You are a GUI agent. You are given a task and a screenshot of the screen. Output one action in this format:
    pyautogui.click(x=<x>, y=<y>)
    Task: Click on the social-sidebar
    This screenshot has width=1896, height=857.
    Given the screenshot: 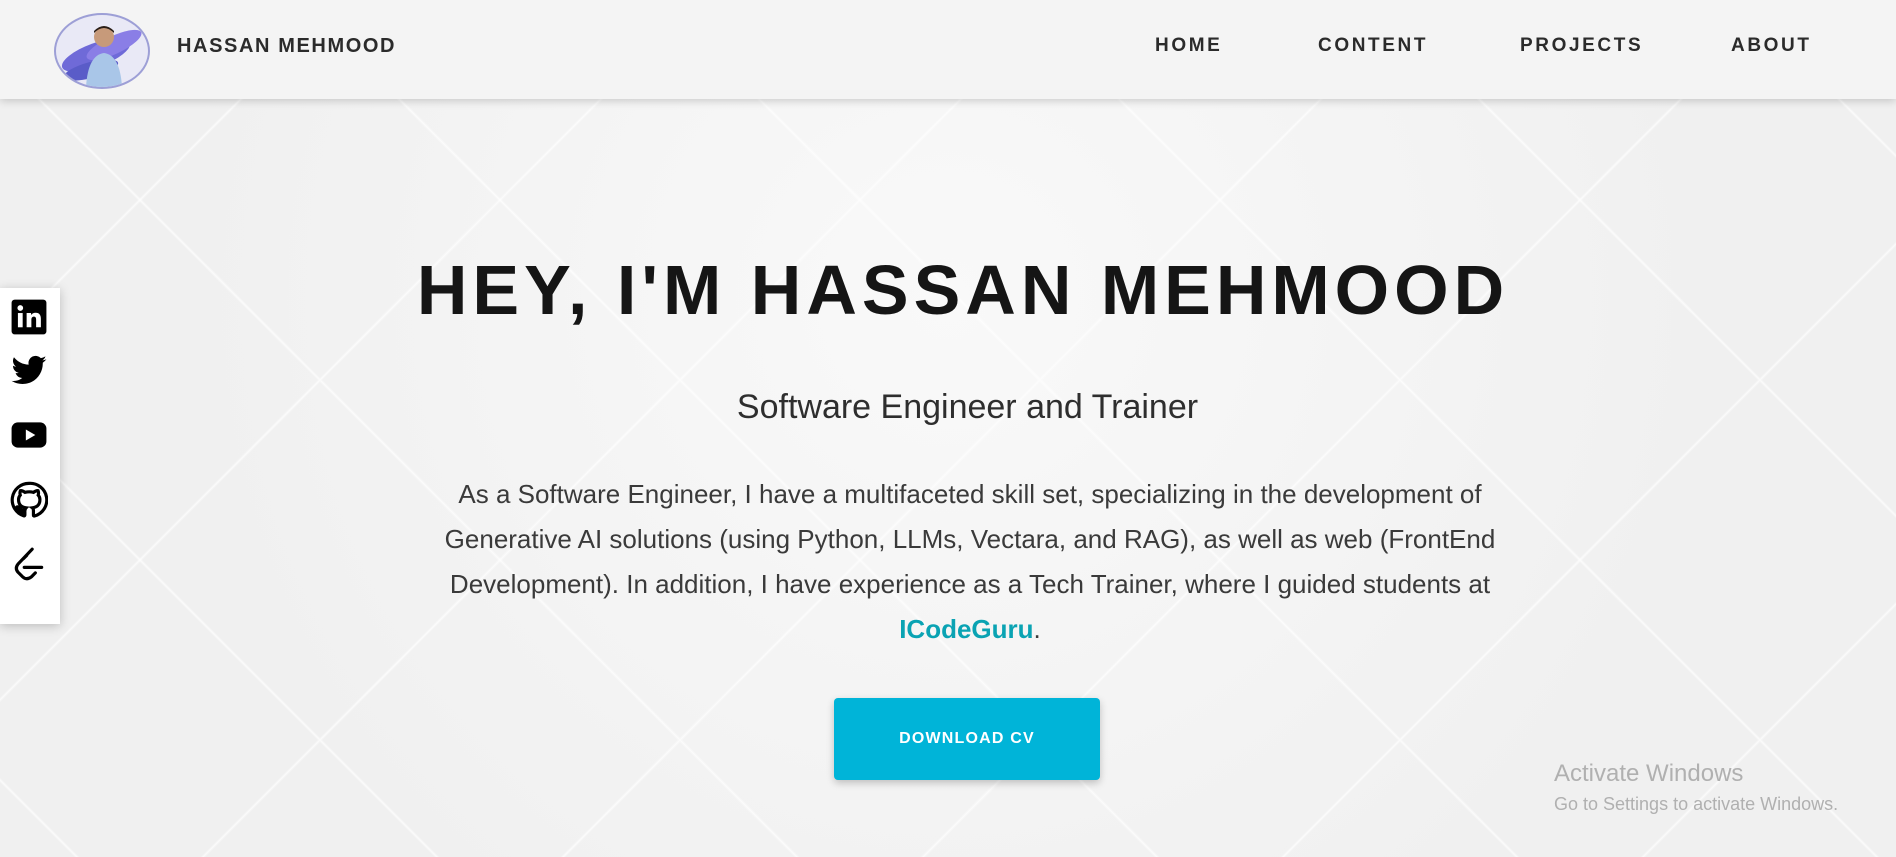 What is the action you would take?
    pyautogui.click(x=30, y=456)
    